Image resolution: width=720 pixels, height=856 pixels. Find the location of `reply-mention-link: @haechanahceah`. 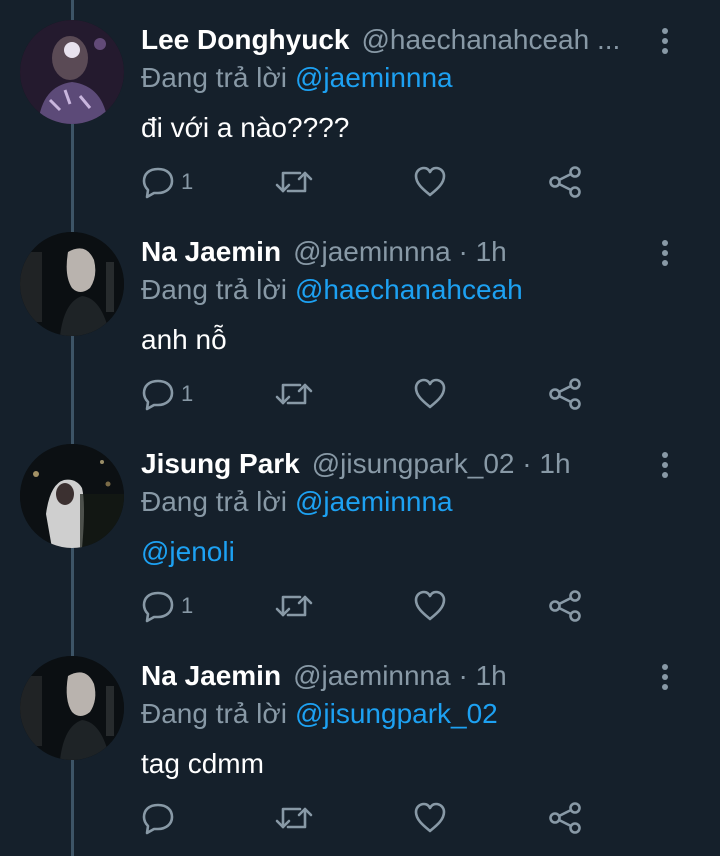

reply-mention-link: @haechanahceah is located at coordinates (409, 289).